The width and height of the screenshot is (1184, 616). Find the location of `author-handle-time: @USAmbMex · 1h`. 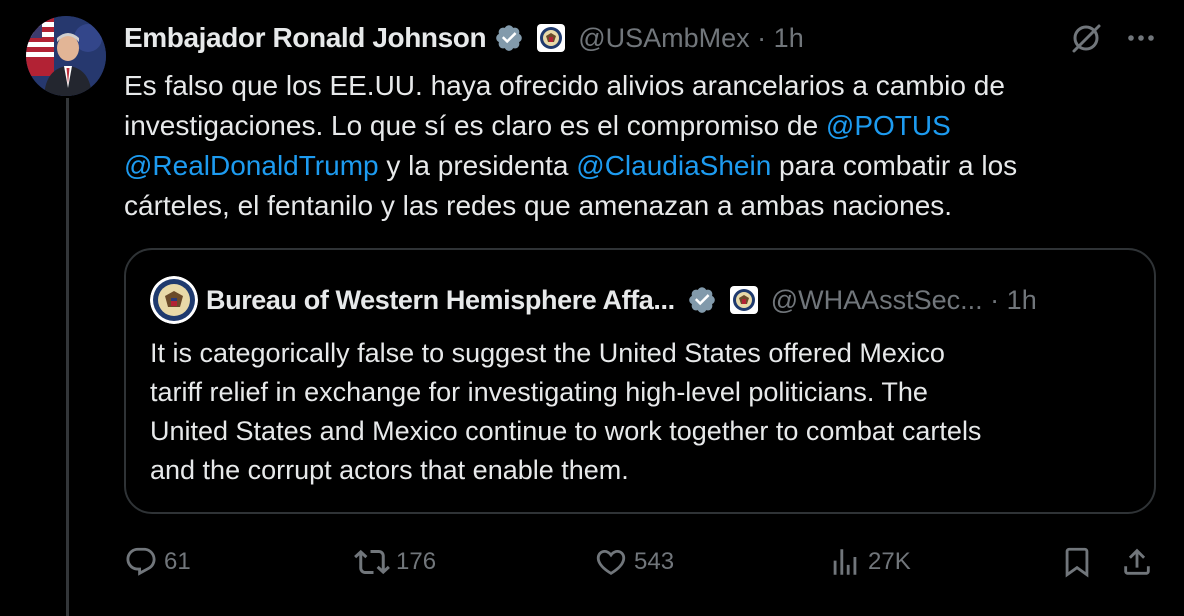

author-handle-time: @USAmbMex · 1h is located at coordinates (691, 38).